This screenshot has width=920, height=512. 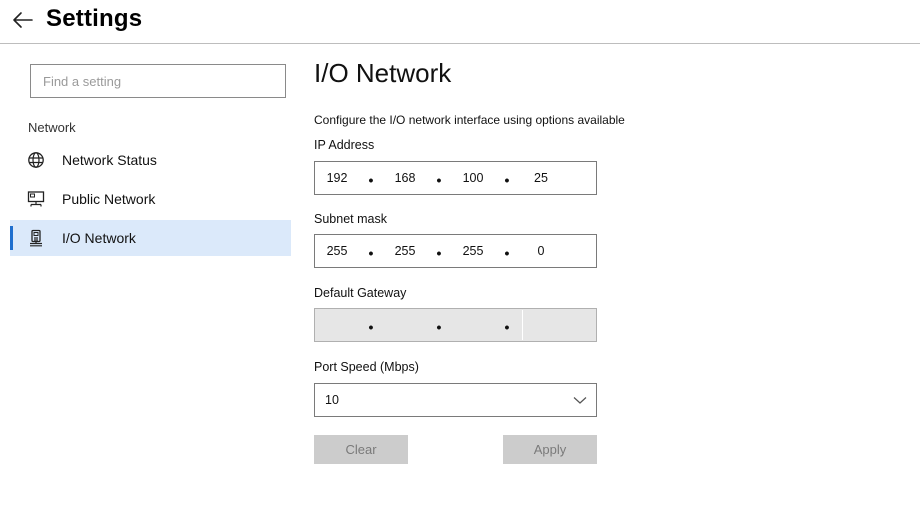 What do you see at coordinates (580, 400) in the screenshot?
I see `chevron-down-icon` at bounding box center [580, 400].